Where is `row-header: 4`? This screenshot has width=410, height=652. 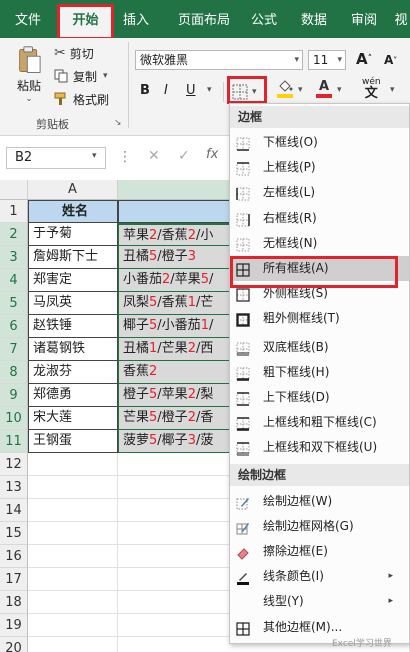
row-header: 4 is located at coordinates (14, 280).